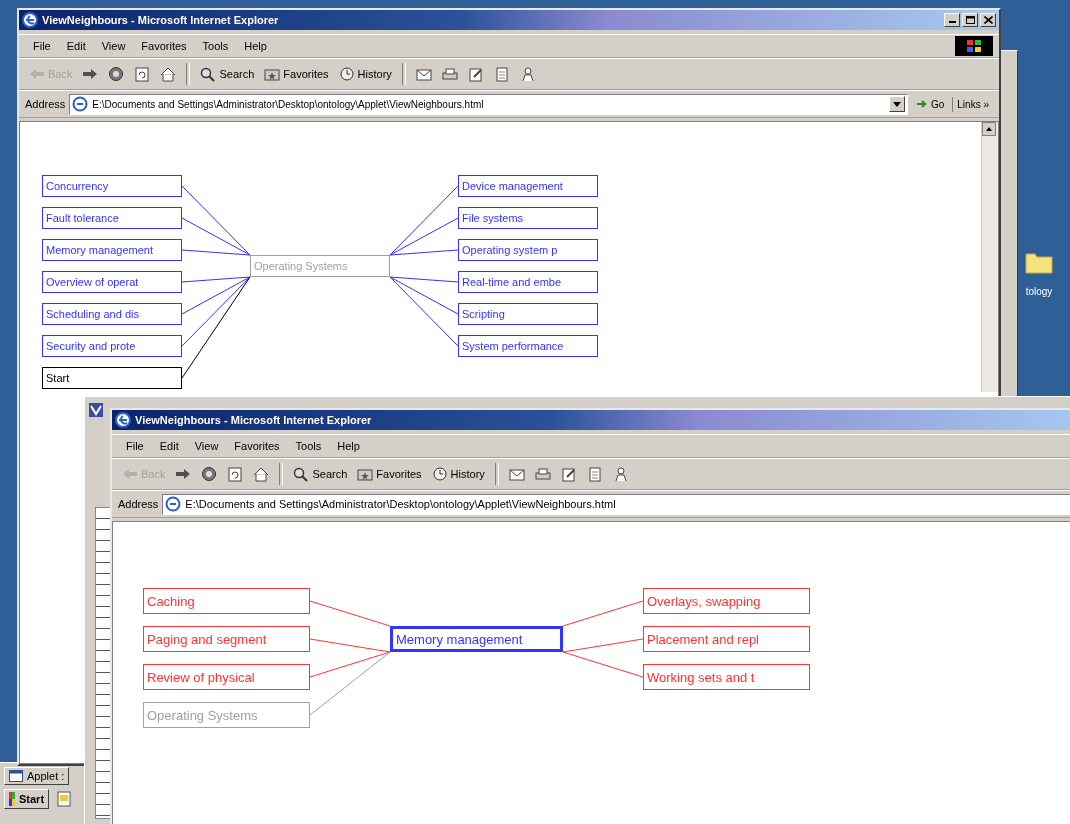 The height and width of the screenshot is (824, 1070). What do you see at coordinates (528, 314) in the screenshot?
I see `graph-node: Scripting` at bounding box center [528, 314].